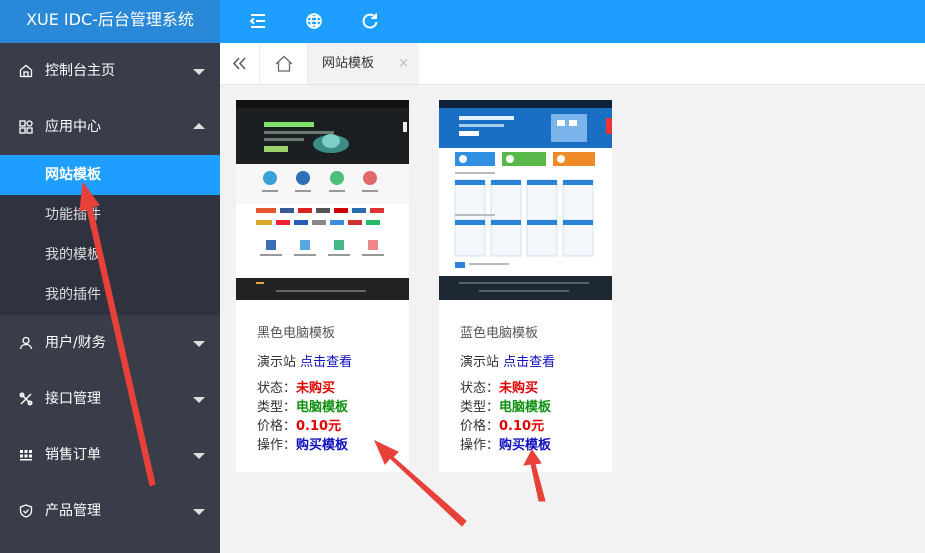 This screenshot has width=925, height=553. Describe the element at coordinates (110, 175) in the screenshot. I see `sidebar-item-website-templates: 网站模板` at that location.